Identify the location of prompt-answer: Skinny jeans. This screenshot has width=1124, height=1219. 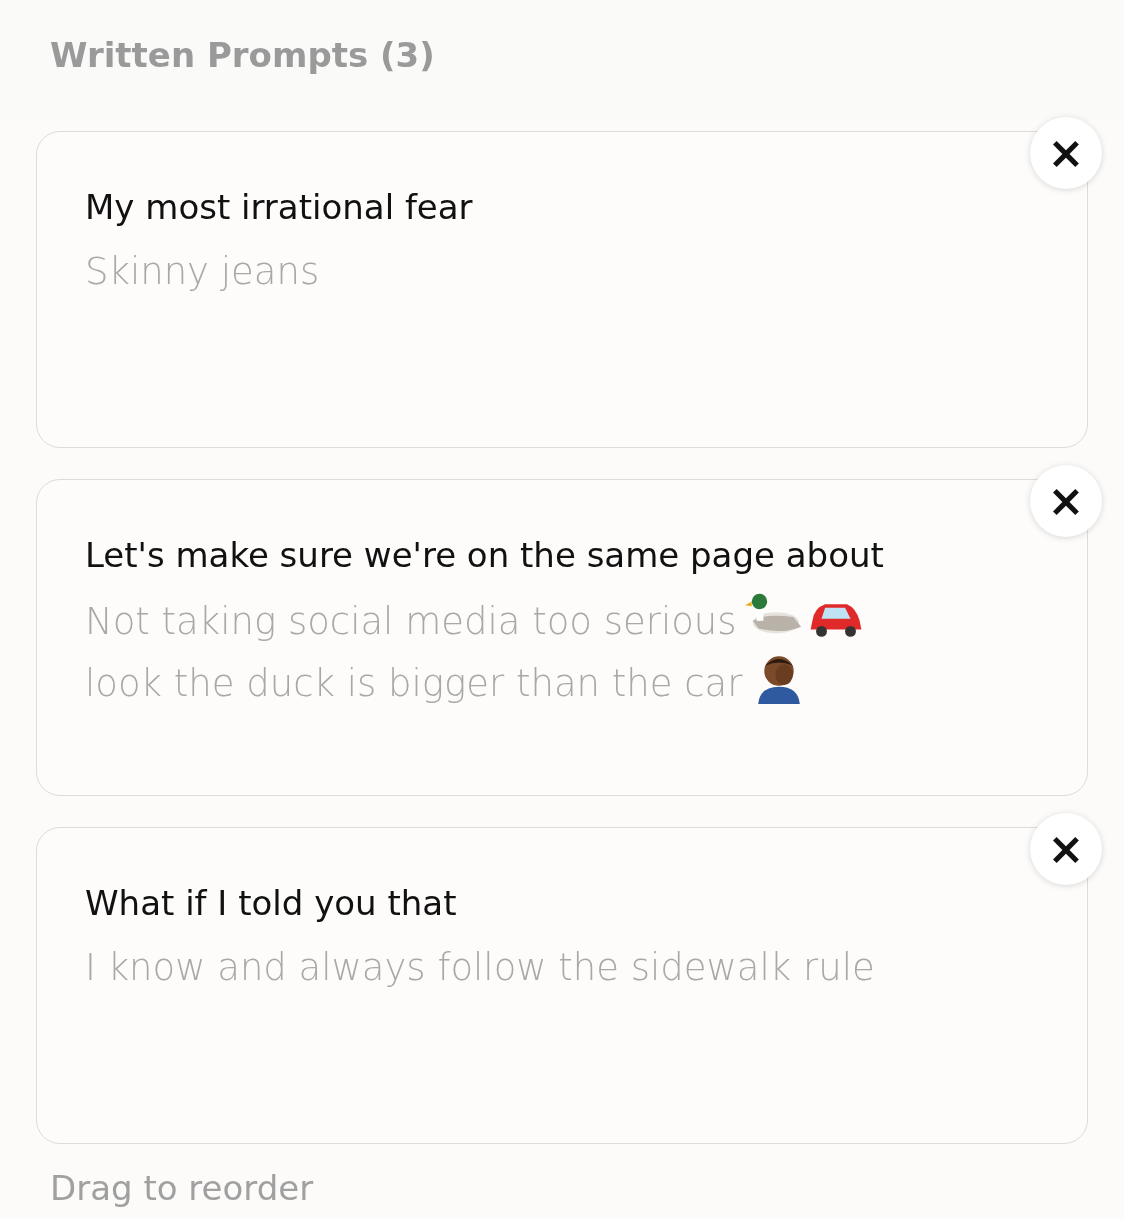
(202, 272).